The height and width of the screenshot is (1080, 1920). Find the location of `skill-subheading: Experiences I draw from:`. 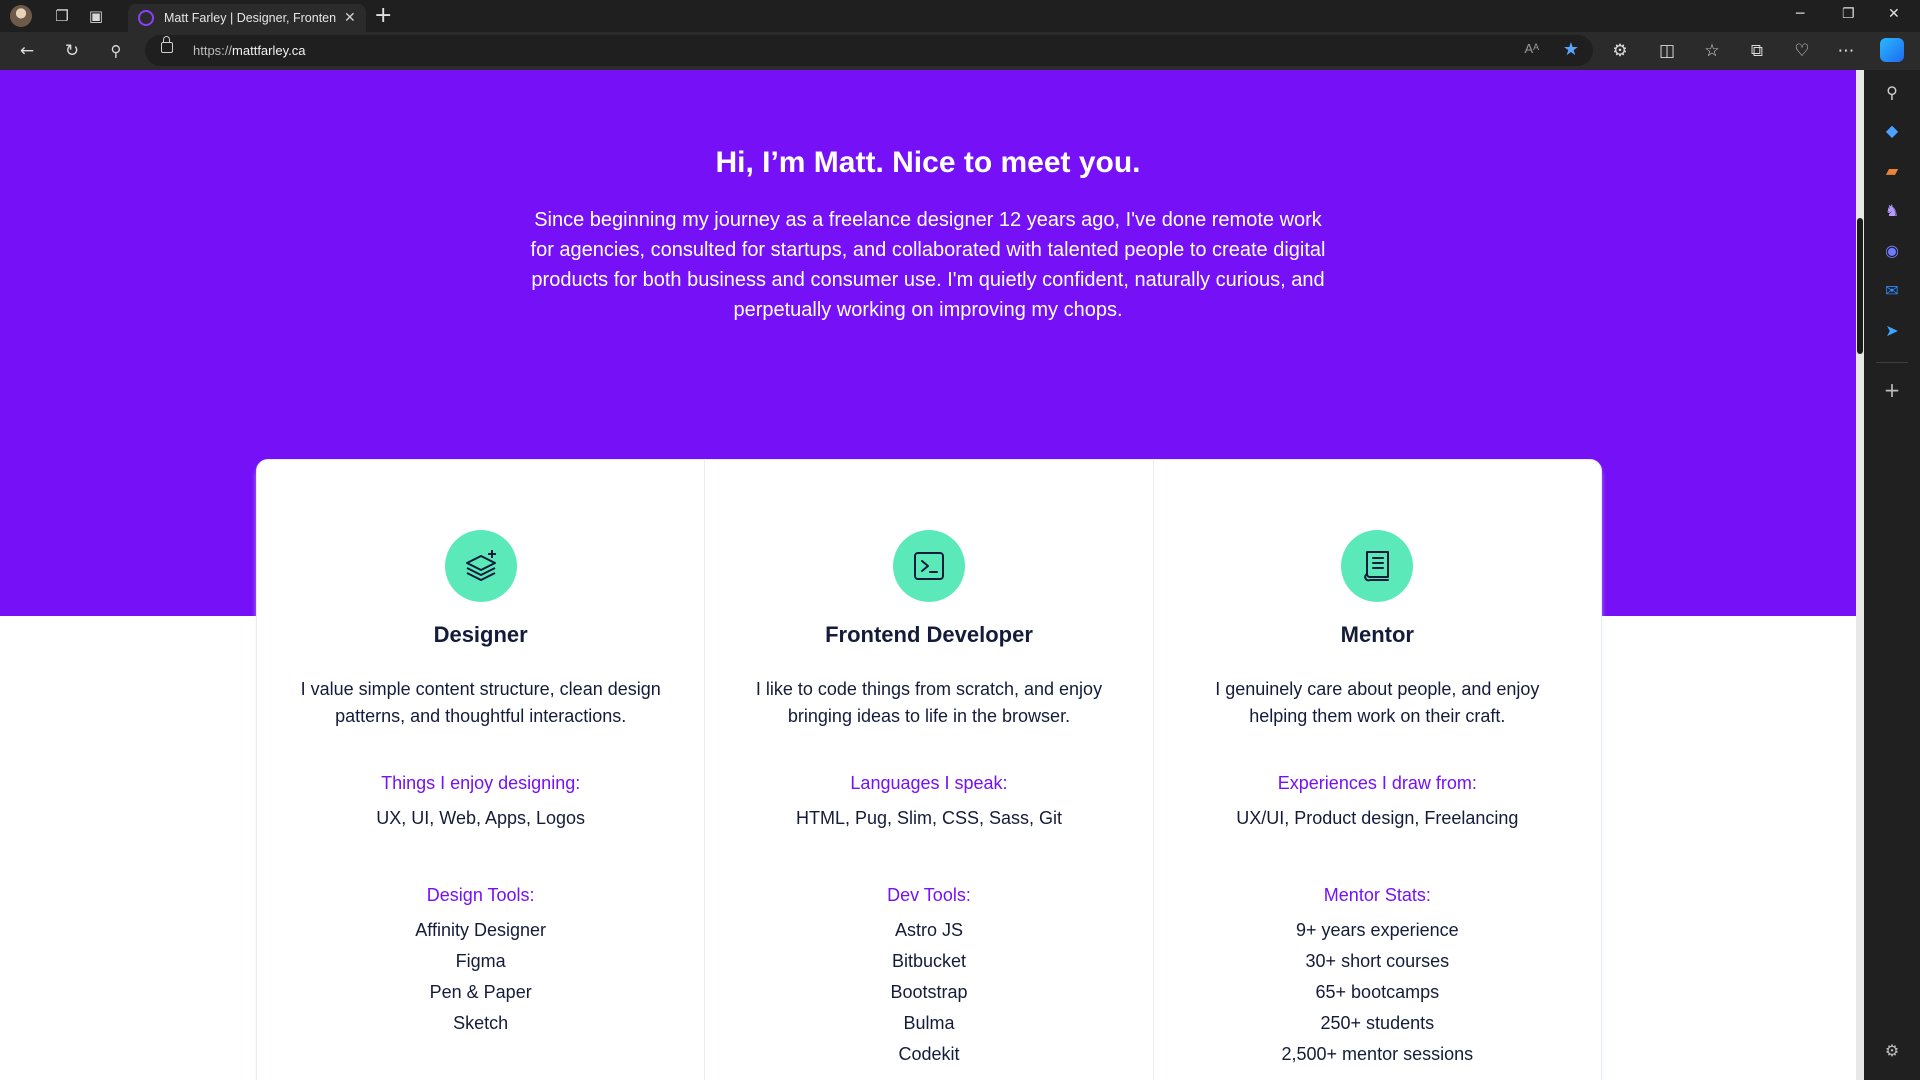

skill-subheading: Experiences I draw from: is located at coordinates (1377, 783).